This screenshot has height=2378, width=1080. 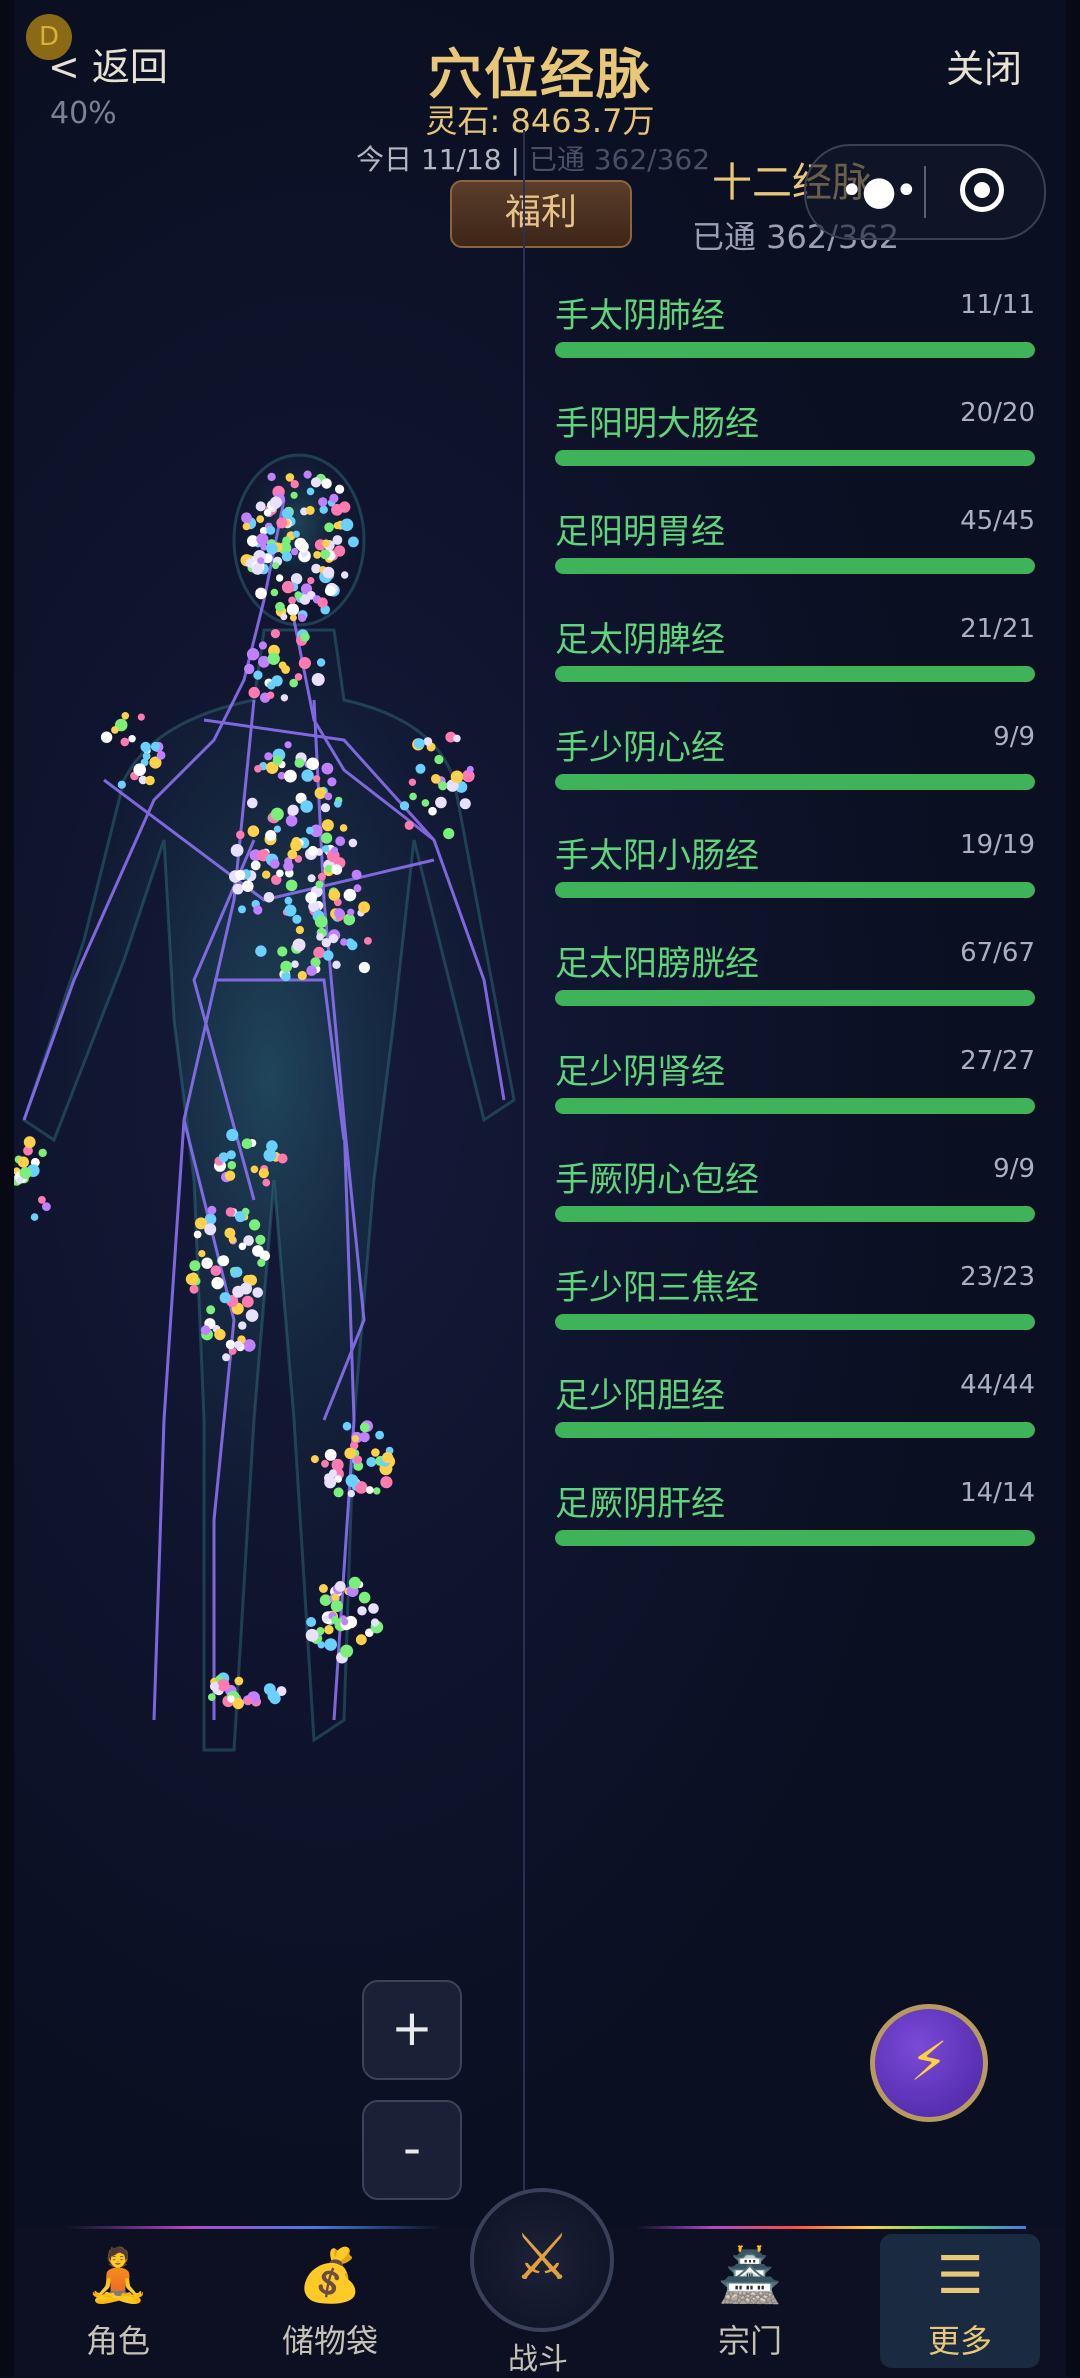 I want to click on meridian-row: 手少阴心经 9/9, so click(x=795, y=760).